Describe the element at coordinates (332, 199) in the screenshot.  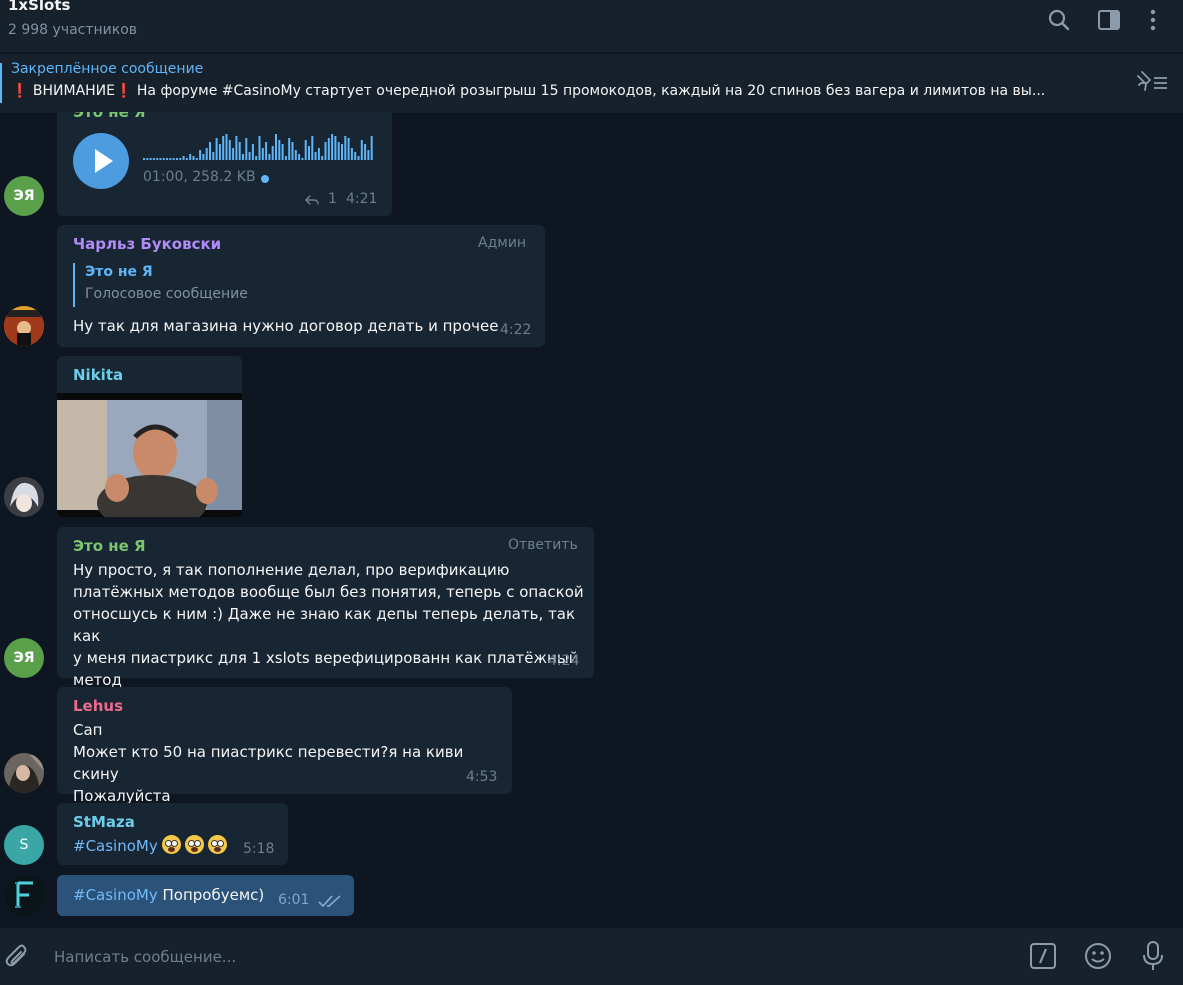
I see `reply-count: 1` at that location.